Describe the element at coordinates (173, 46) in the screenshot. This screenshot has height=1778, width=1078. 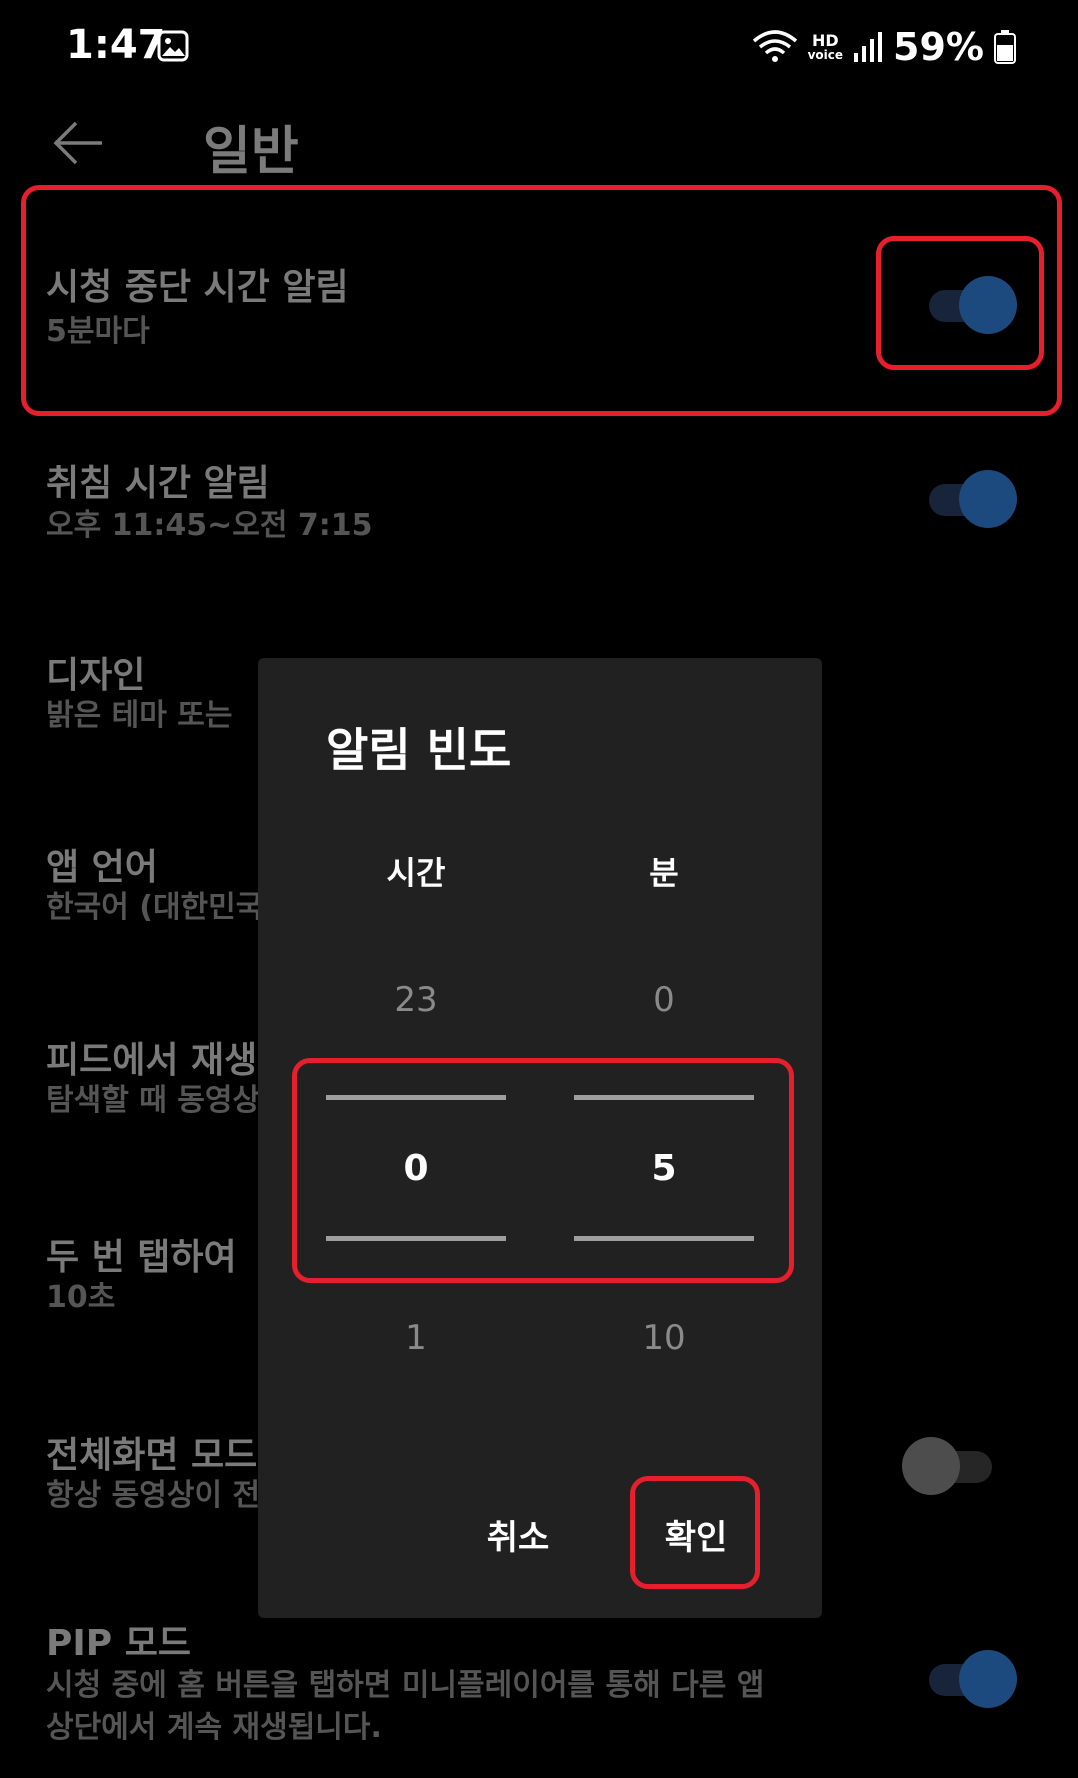
I see `gallery-icon` at that location.